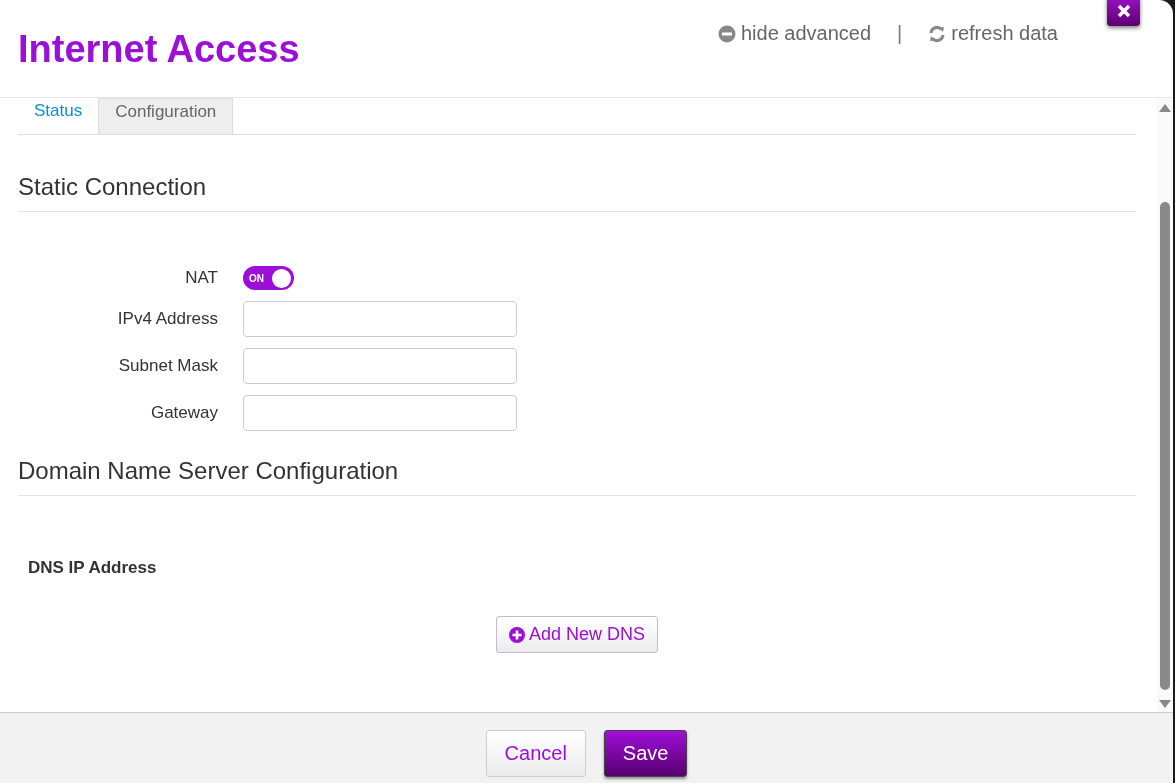 The image size is (1175, 783). Describe the element at coordinates (577, 192) in the screenshot. I see `section-heading: Static Connection` at that location.